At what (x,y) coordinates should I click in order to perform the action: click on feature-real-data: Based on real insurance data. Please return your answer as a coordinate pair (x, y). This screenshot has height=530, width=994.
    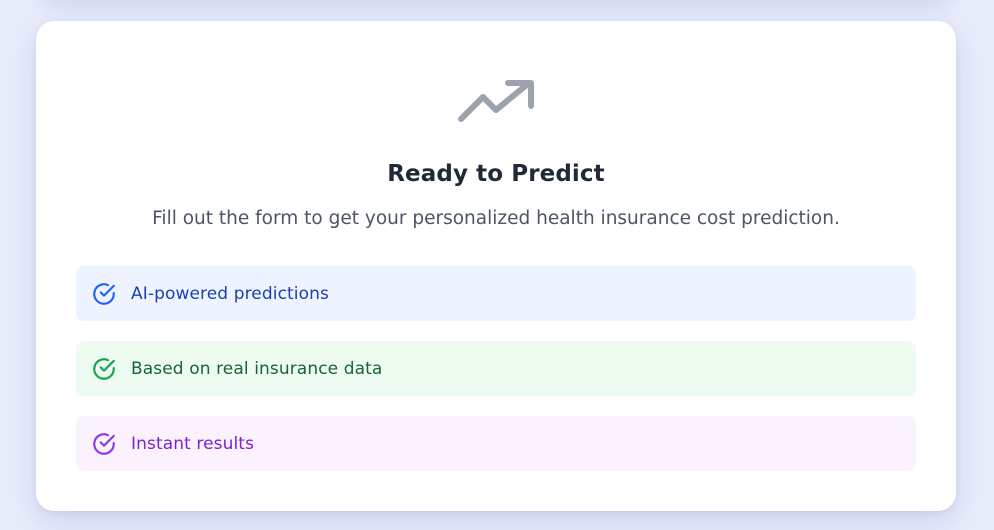
    Looking at the image, I should click on (496, 368).